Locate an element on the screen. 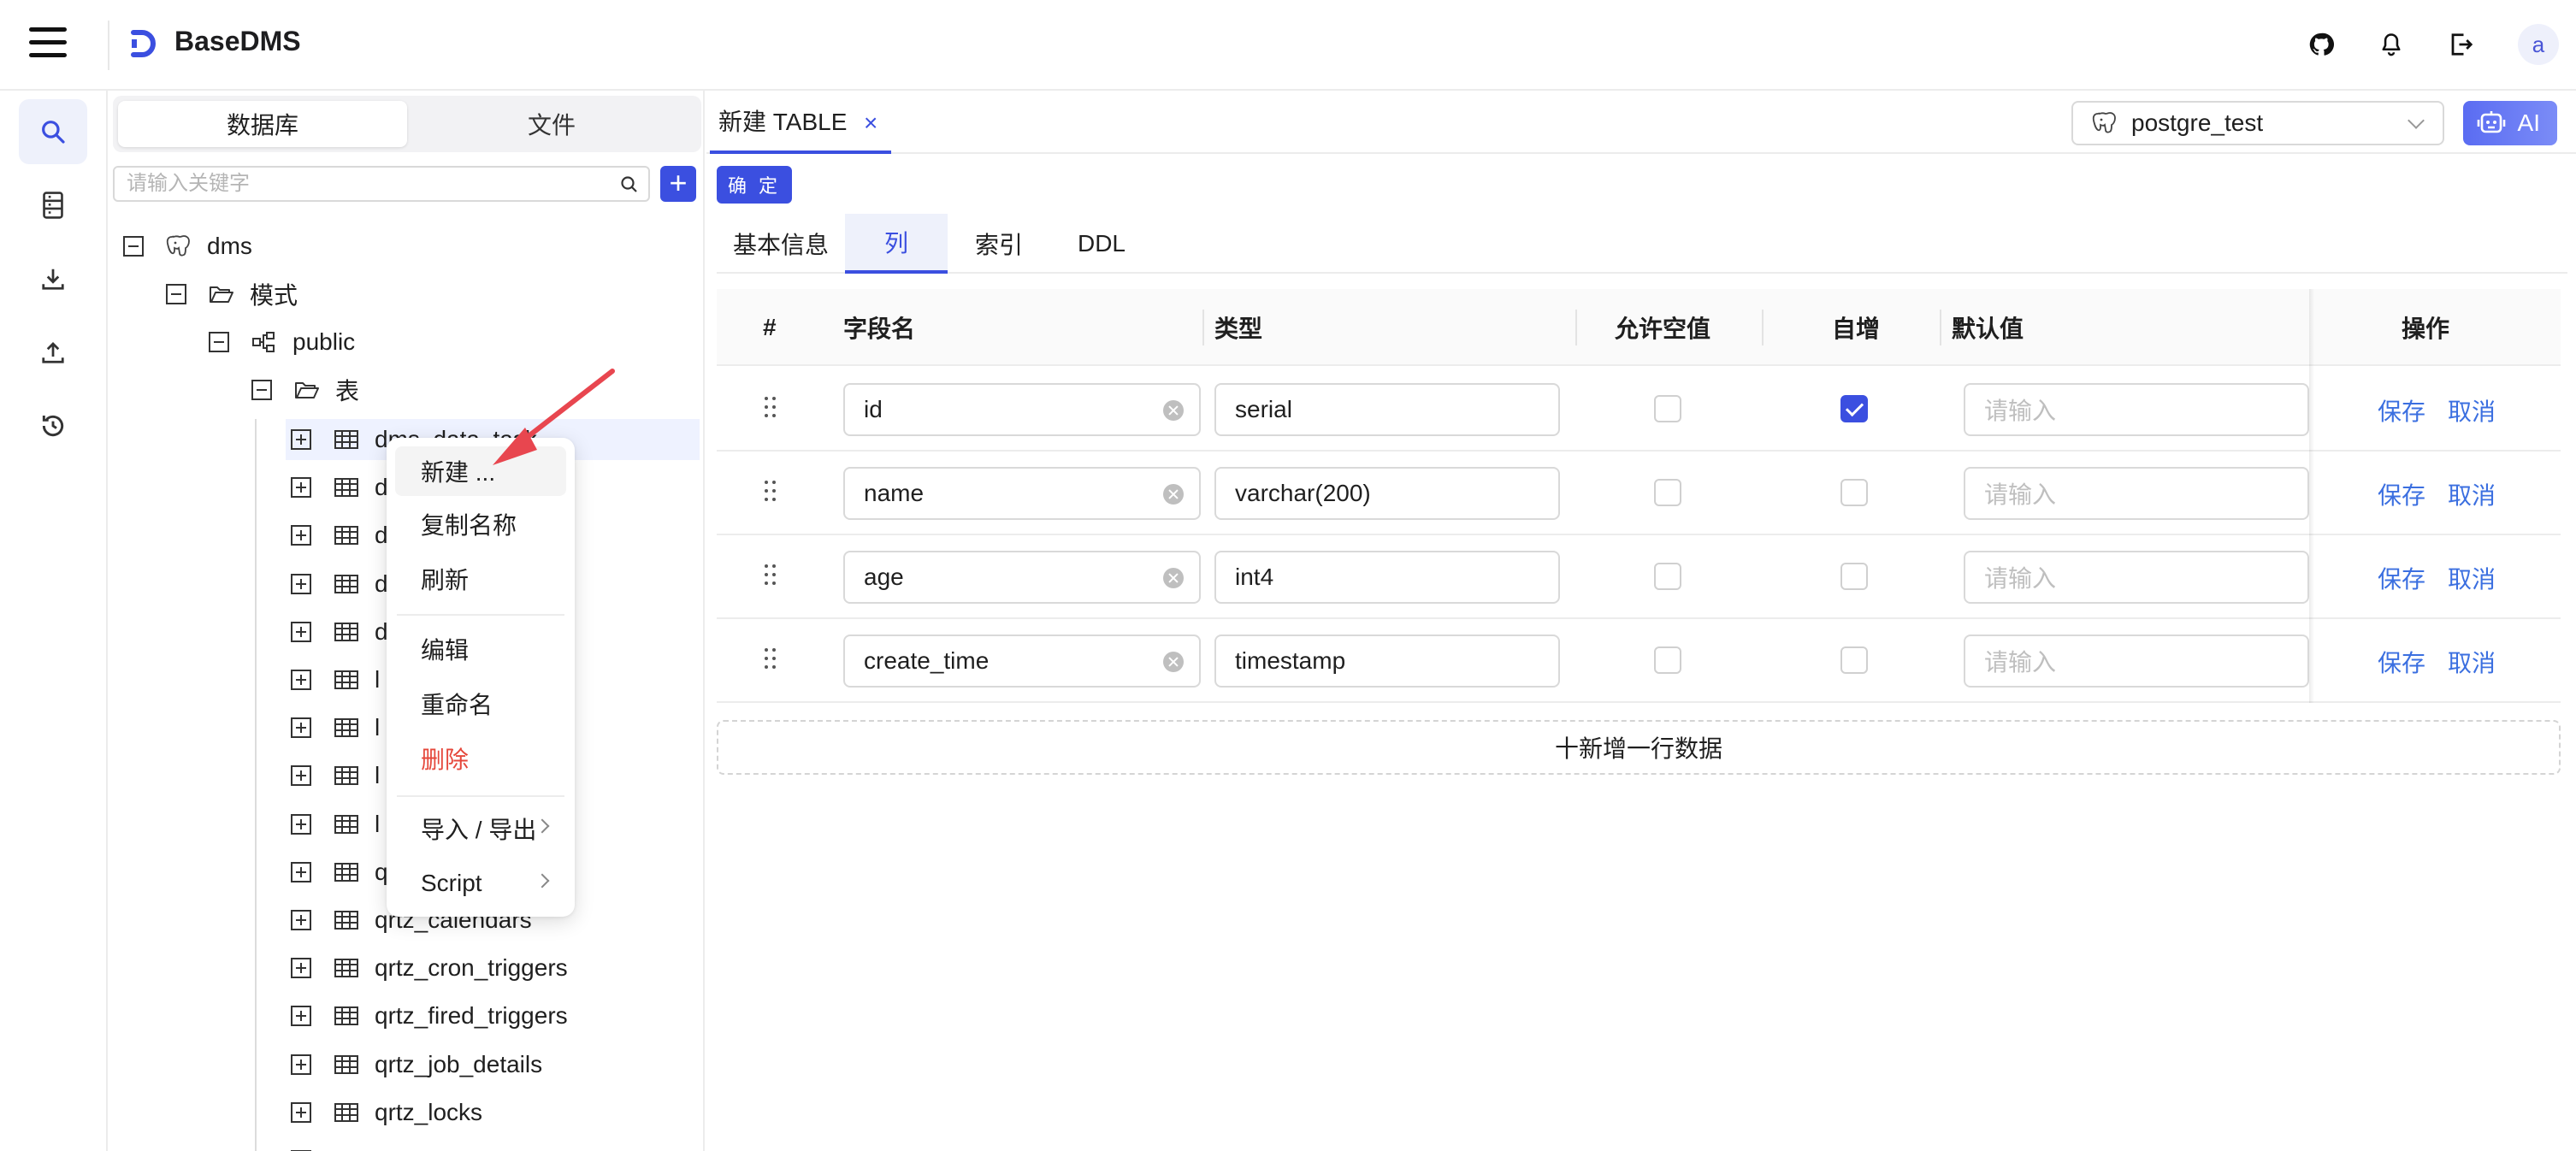 This screenshot has width=2576, height=1151. history-icon is located at coordinates (53, 425).